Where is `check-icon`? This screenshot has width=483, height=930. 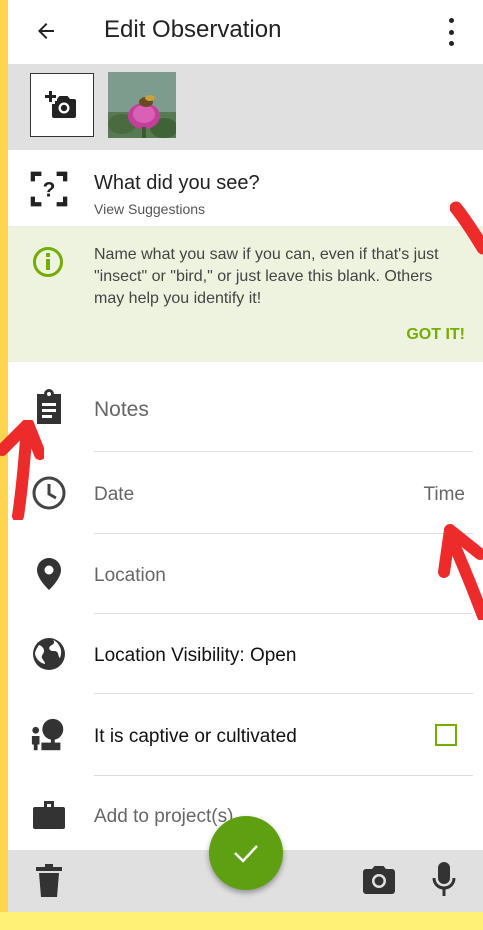 check-icon is located at coordinates (246, 854).